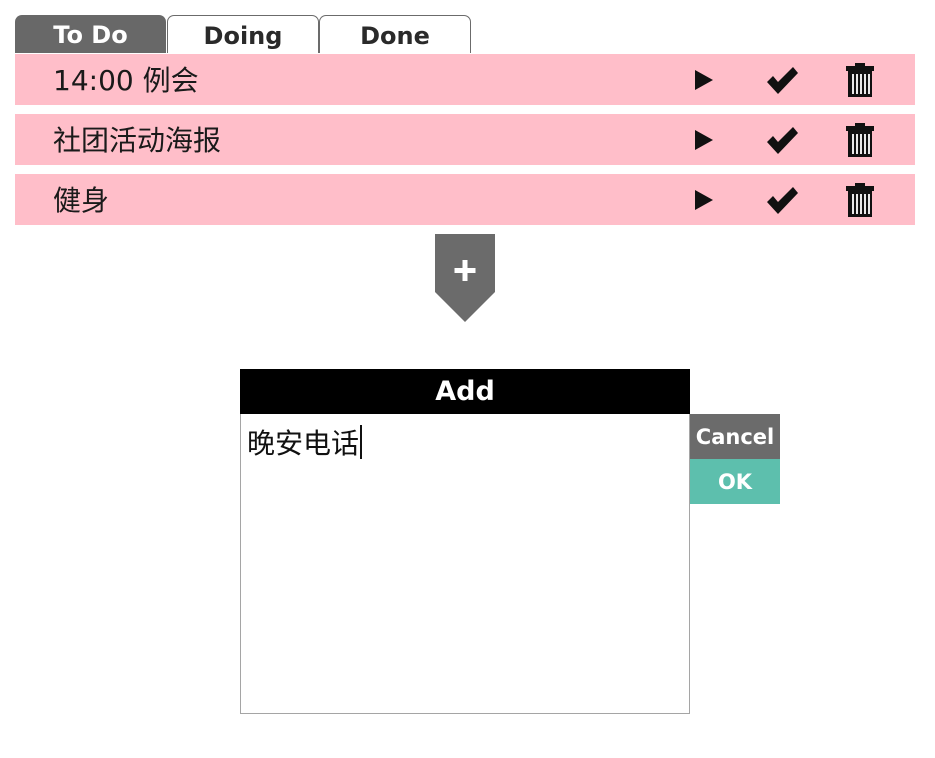 This screenshot has width=935, height=758. I want to click on task-label: 健身, so click(81, 200).